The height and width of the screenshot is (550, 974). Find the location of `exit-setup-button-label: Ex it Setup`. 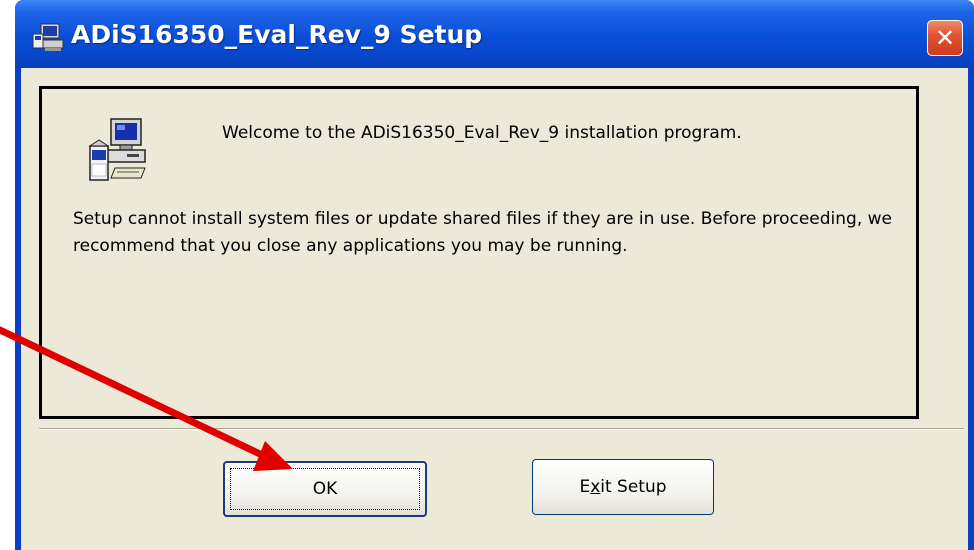

exit-setup-button-label: Ex it Setup is located at coordinates (623, 487).